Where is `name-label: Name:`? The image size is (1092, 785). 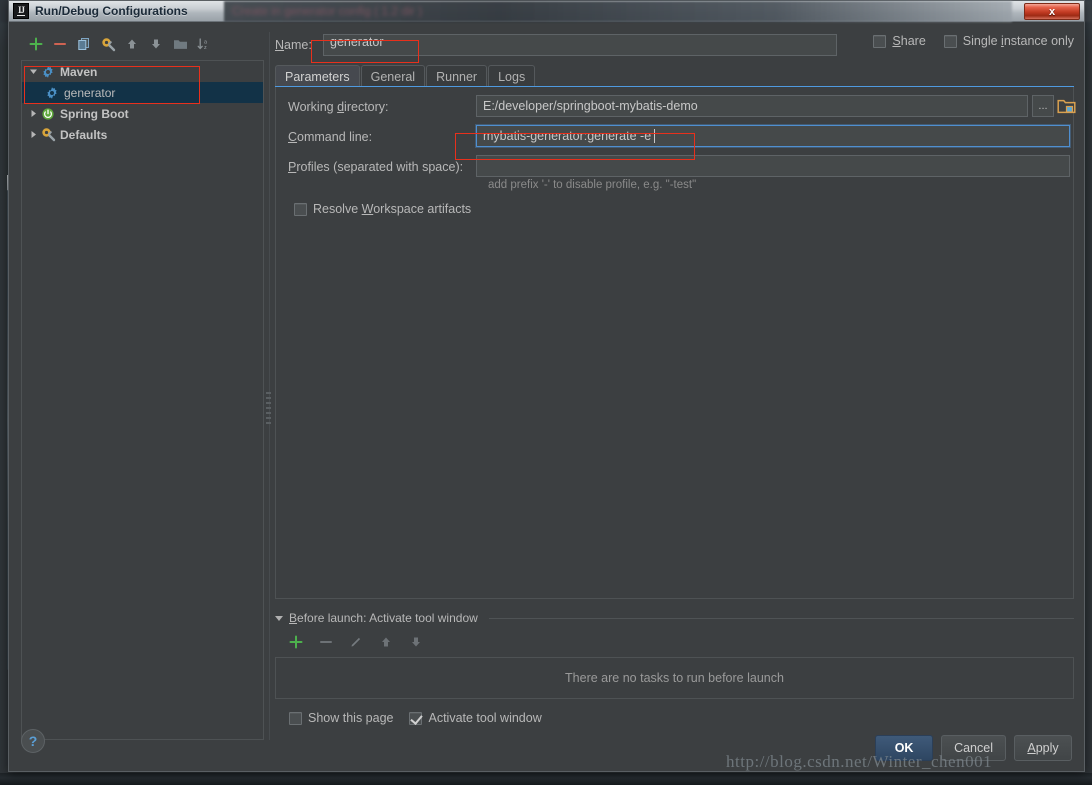
name-label: Name: is located at coordinates (293, 45).